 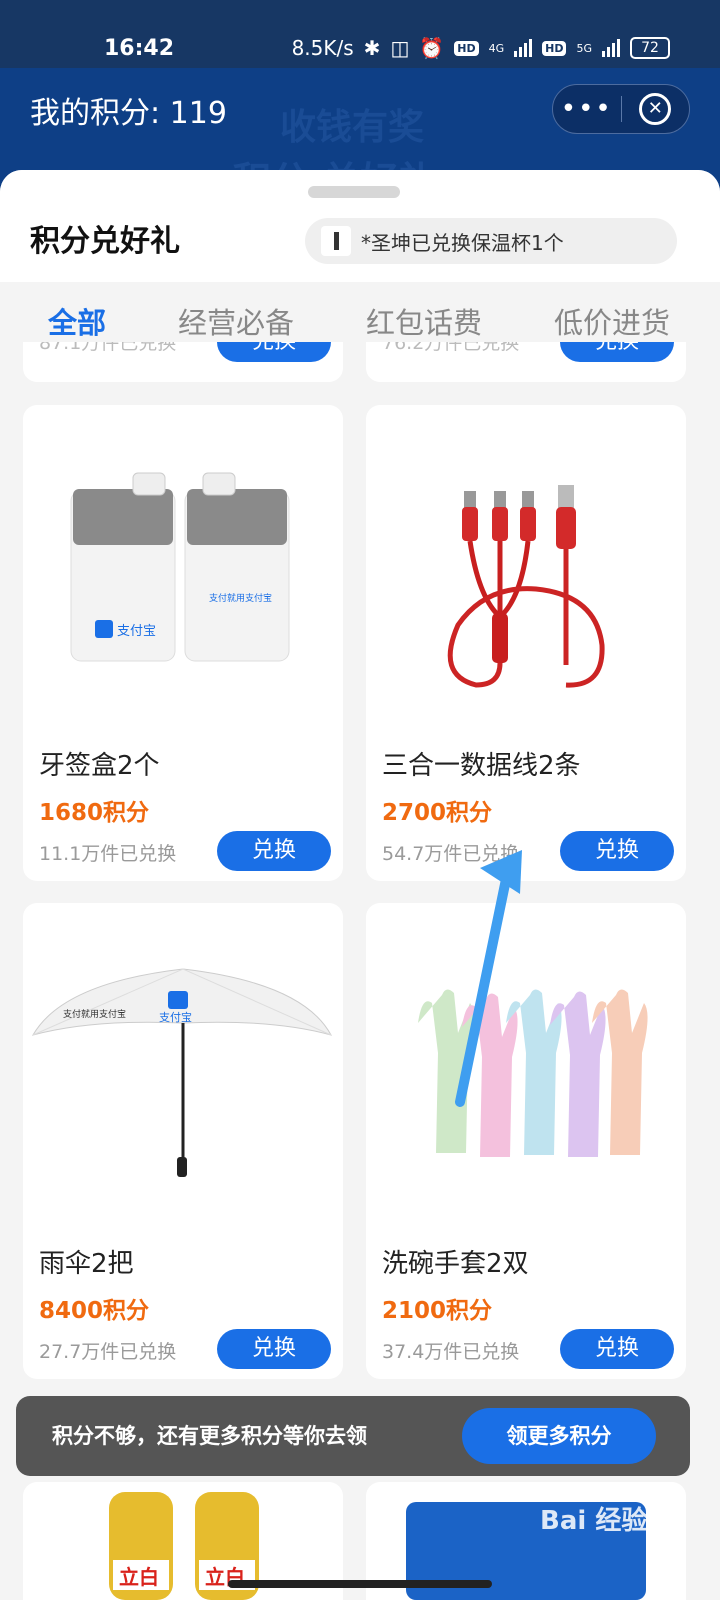 What do you see at coordinates (424, 321) in the screenshot?
I see `tab-redpacket: 红包话费` at bounding box center [424, 321].